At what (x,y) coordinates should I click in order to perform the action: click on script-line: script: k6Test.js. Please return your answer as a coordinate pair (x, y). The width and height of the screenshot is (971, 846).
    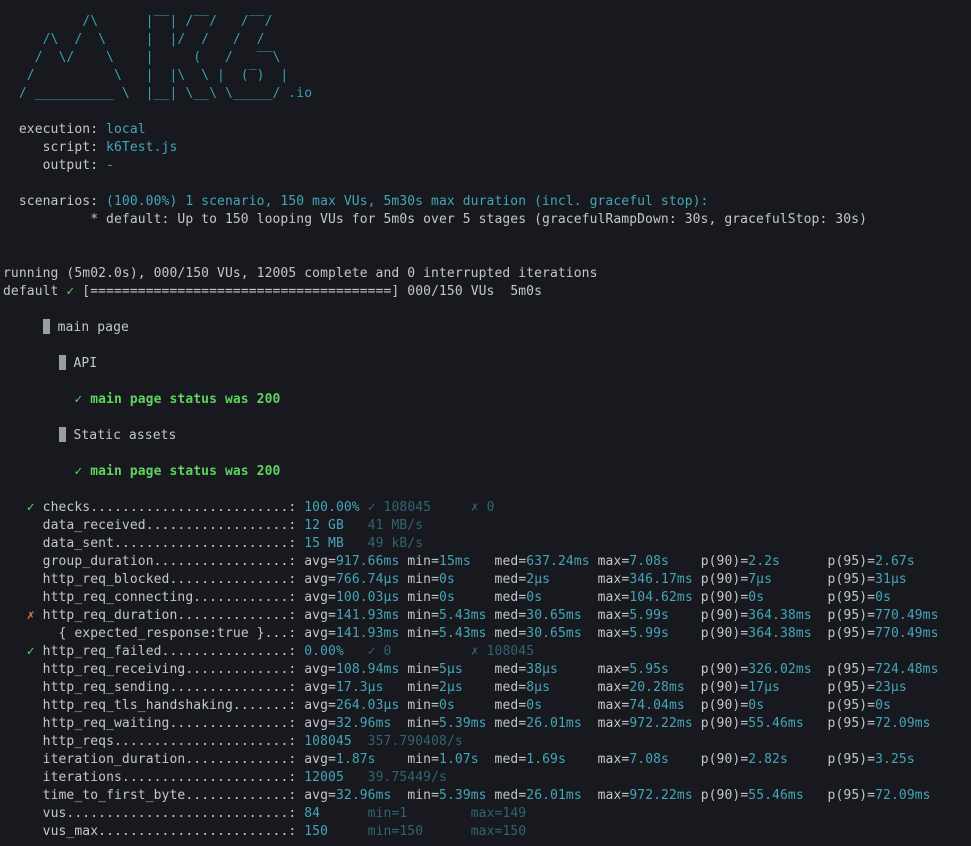
    Looking at the image, I should click on (487, 148).